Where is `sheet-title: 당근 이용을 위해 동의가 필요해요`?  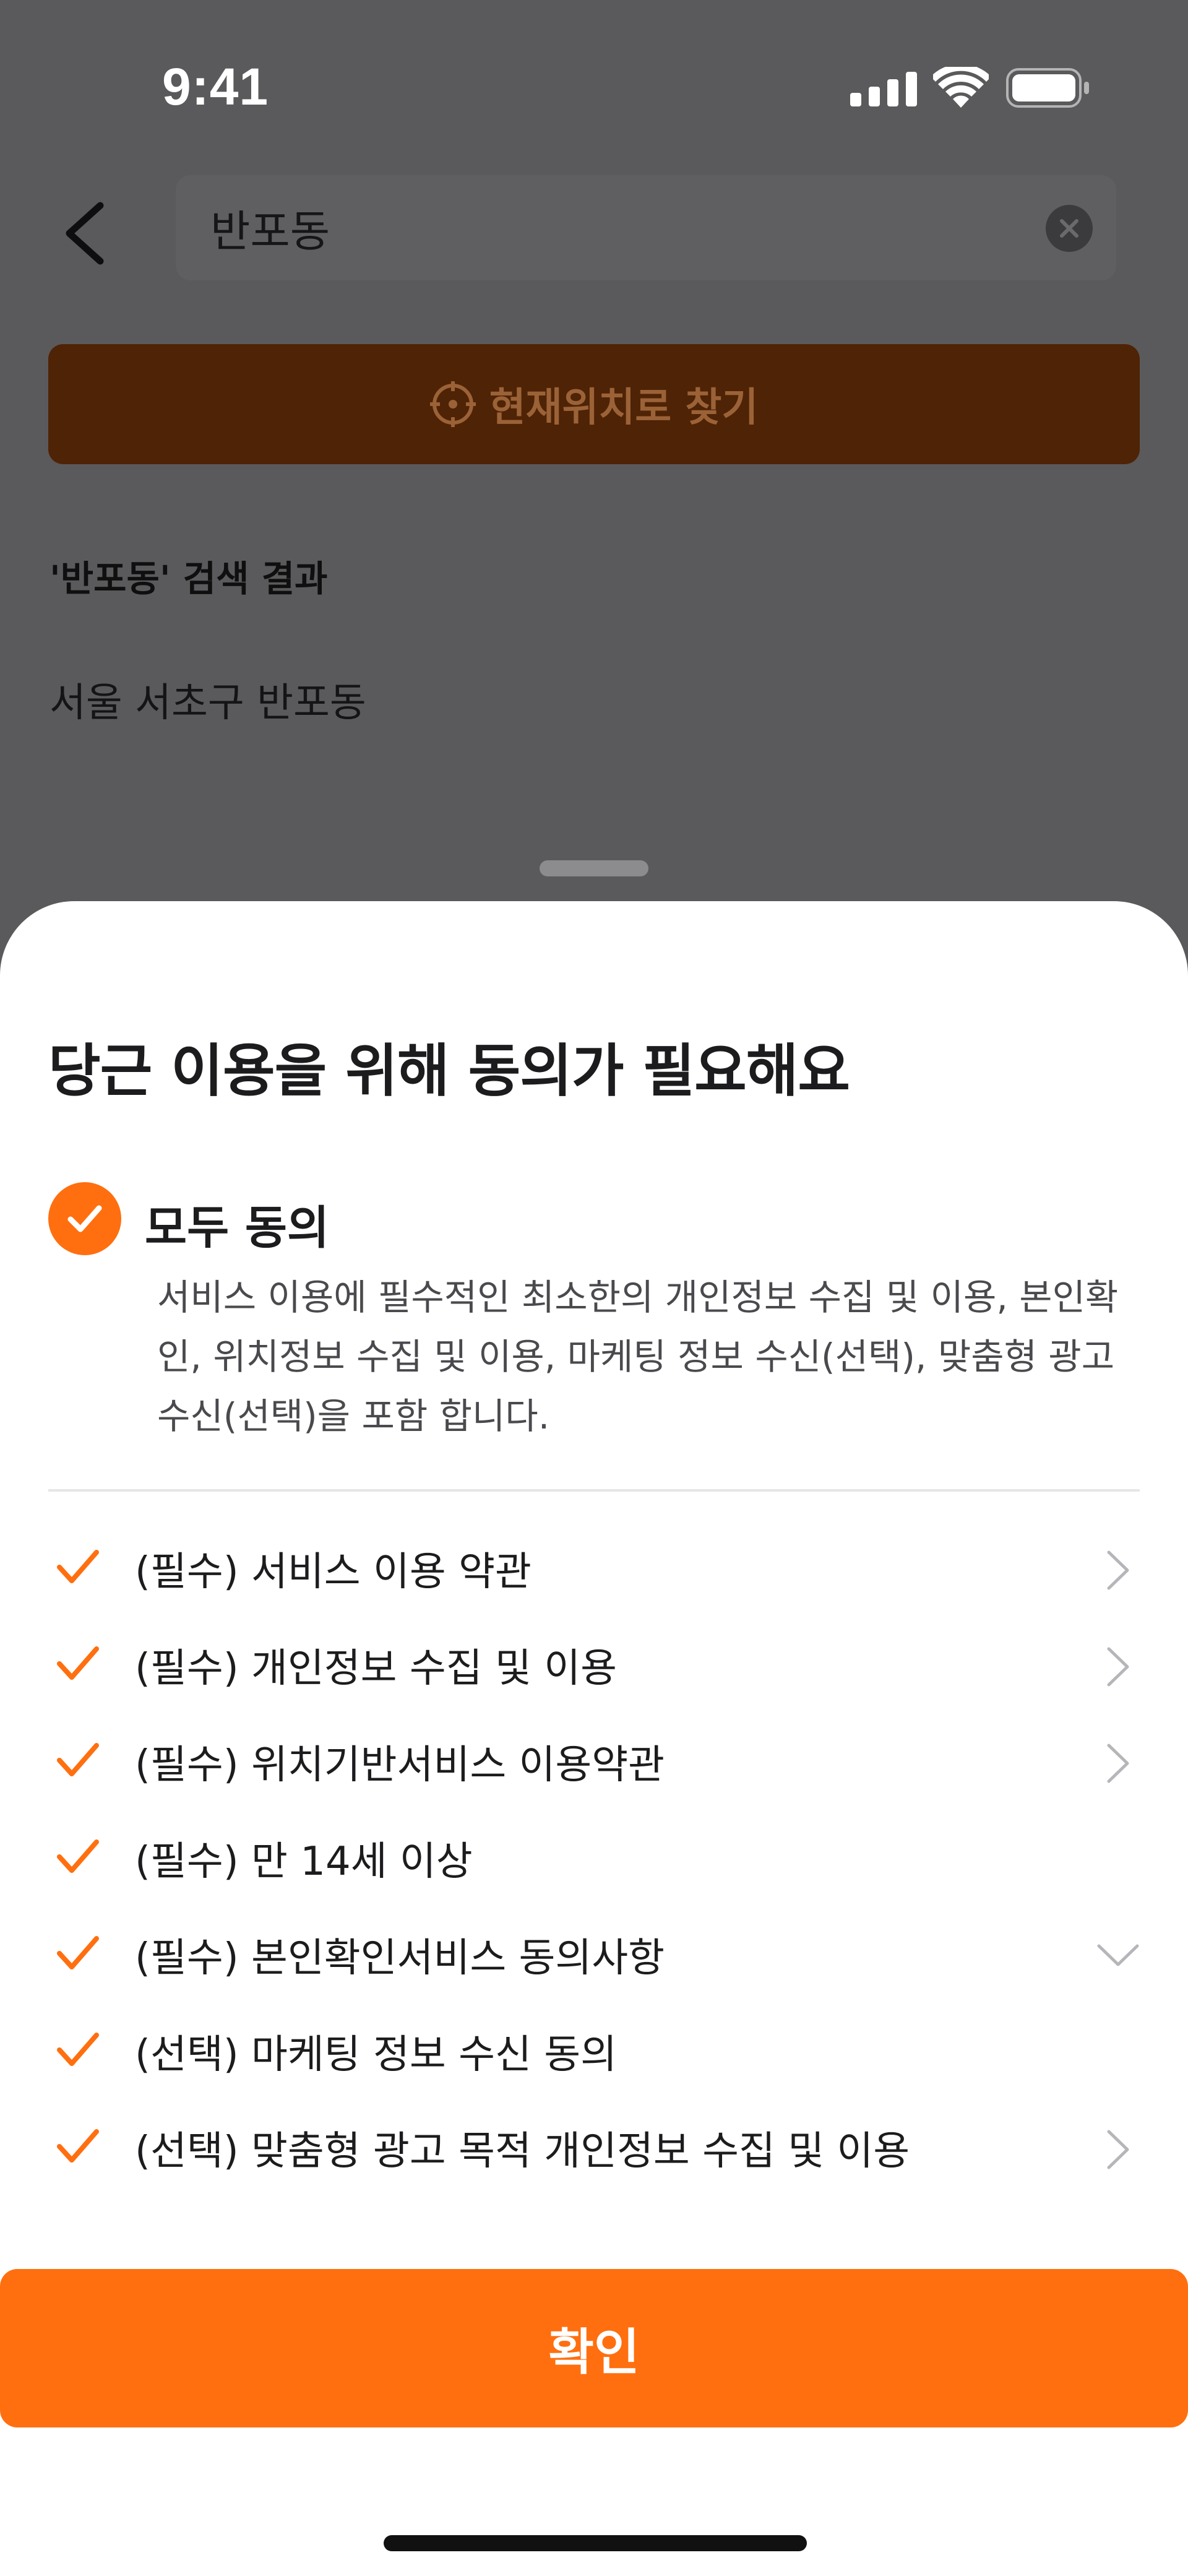 sheet-title: 당근 이용을 위해 동의가 필요해요 is located at coordinates (449, 1071).